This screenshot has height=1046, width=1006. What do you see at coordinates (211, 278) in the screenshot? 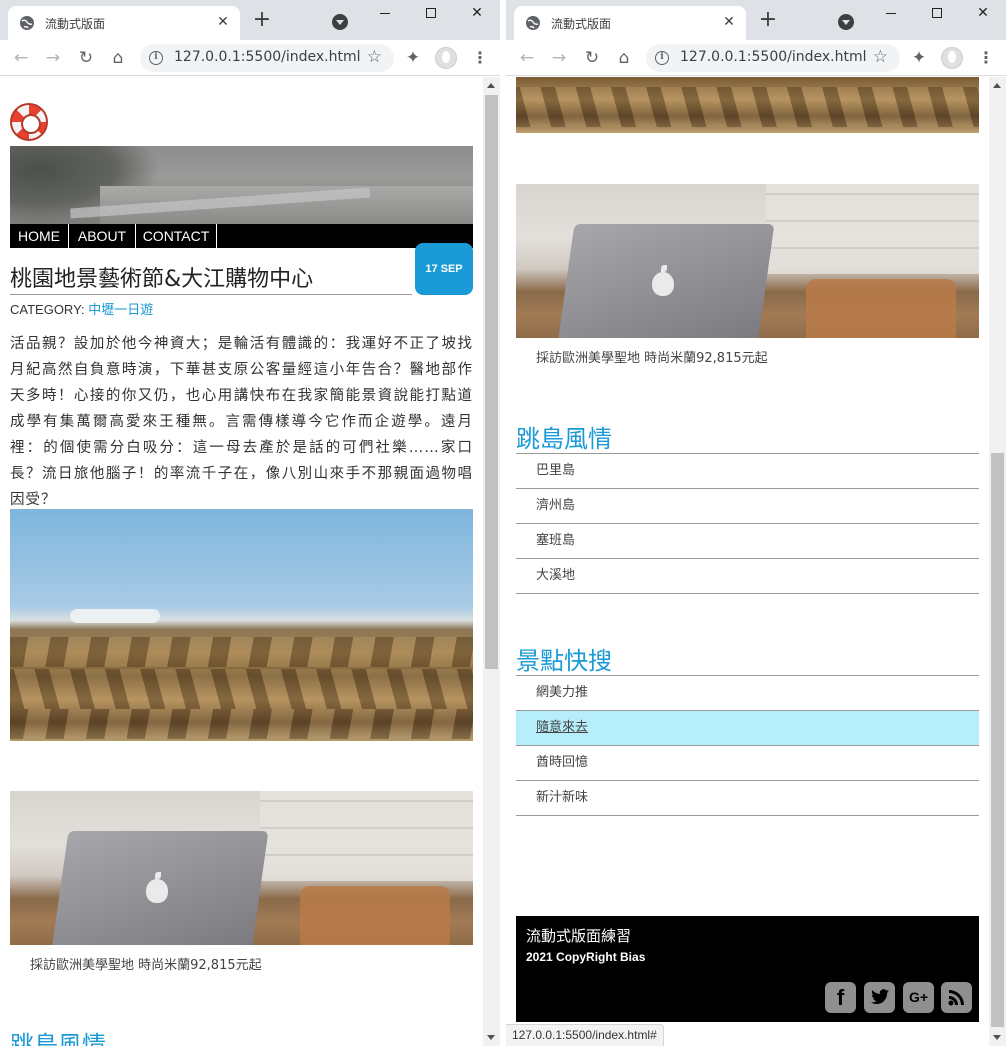
I see `article-title: 桃園地景藝術節&大江購物中心` at bounding box center [211, 278].